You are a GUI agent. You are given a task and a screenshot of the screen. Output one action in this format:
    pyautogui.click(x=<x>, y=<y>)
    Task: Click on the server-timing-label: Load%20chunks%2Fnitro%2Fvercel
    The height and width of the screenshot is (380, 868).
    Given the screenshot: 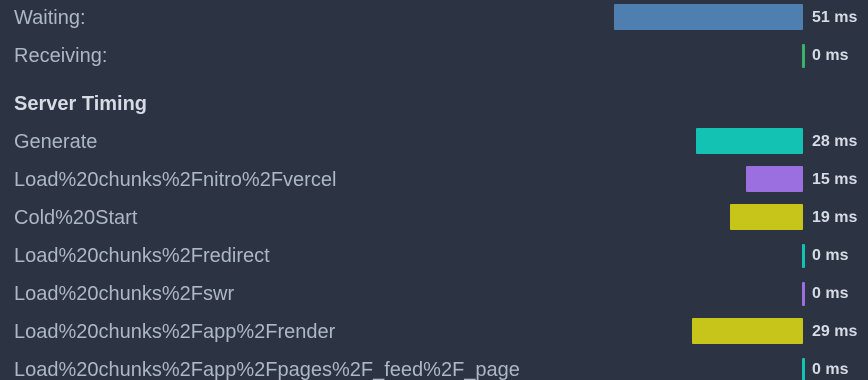 What is the action you would take?
    pyautogui.click(x=175, y=180)
    